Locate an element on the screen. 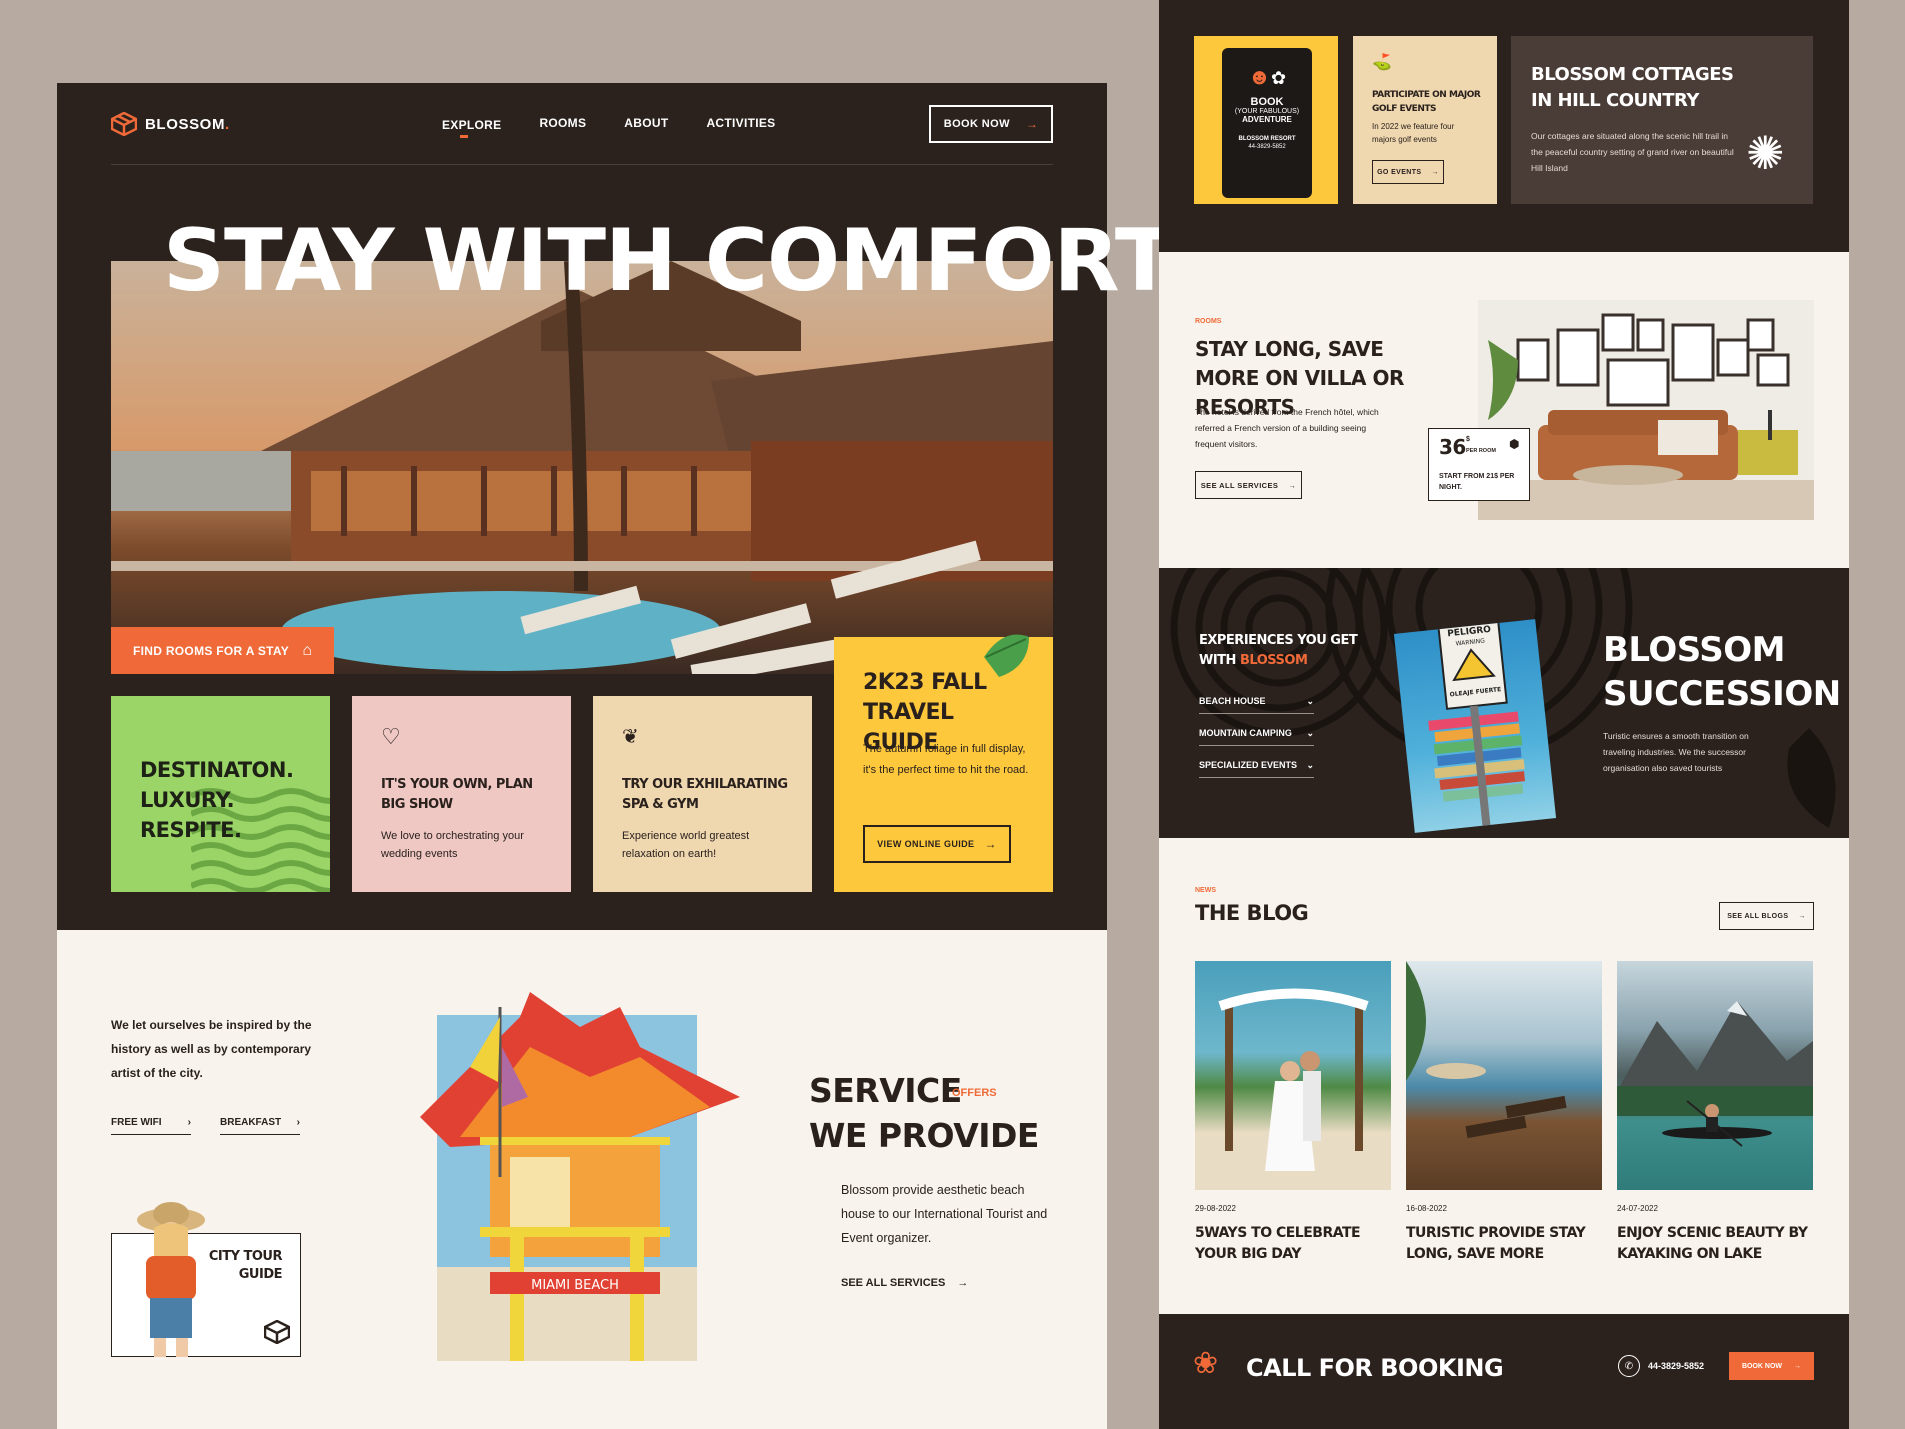 The width and height of the screenshot is (1905, 1429). nav-label: EXPLORE is located at coordinates (472, 125).